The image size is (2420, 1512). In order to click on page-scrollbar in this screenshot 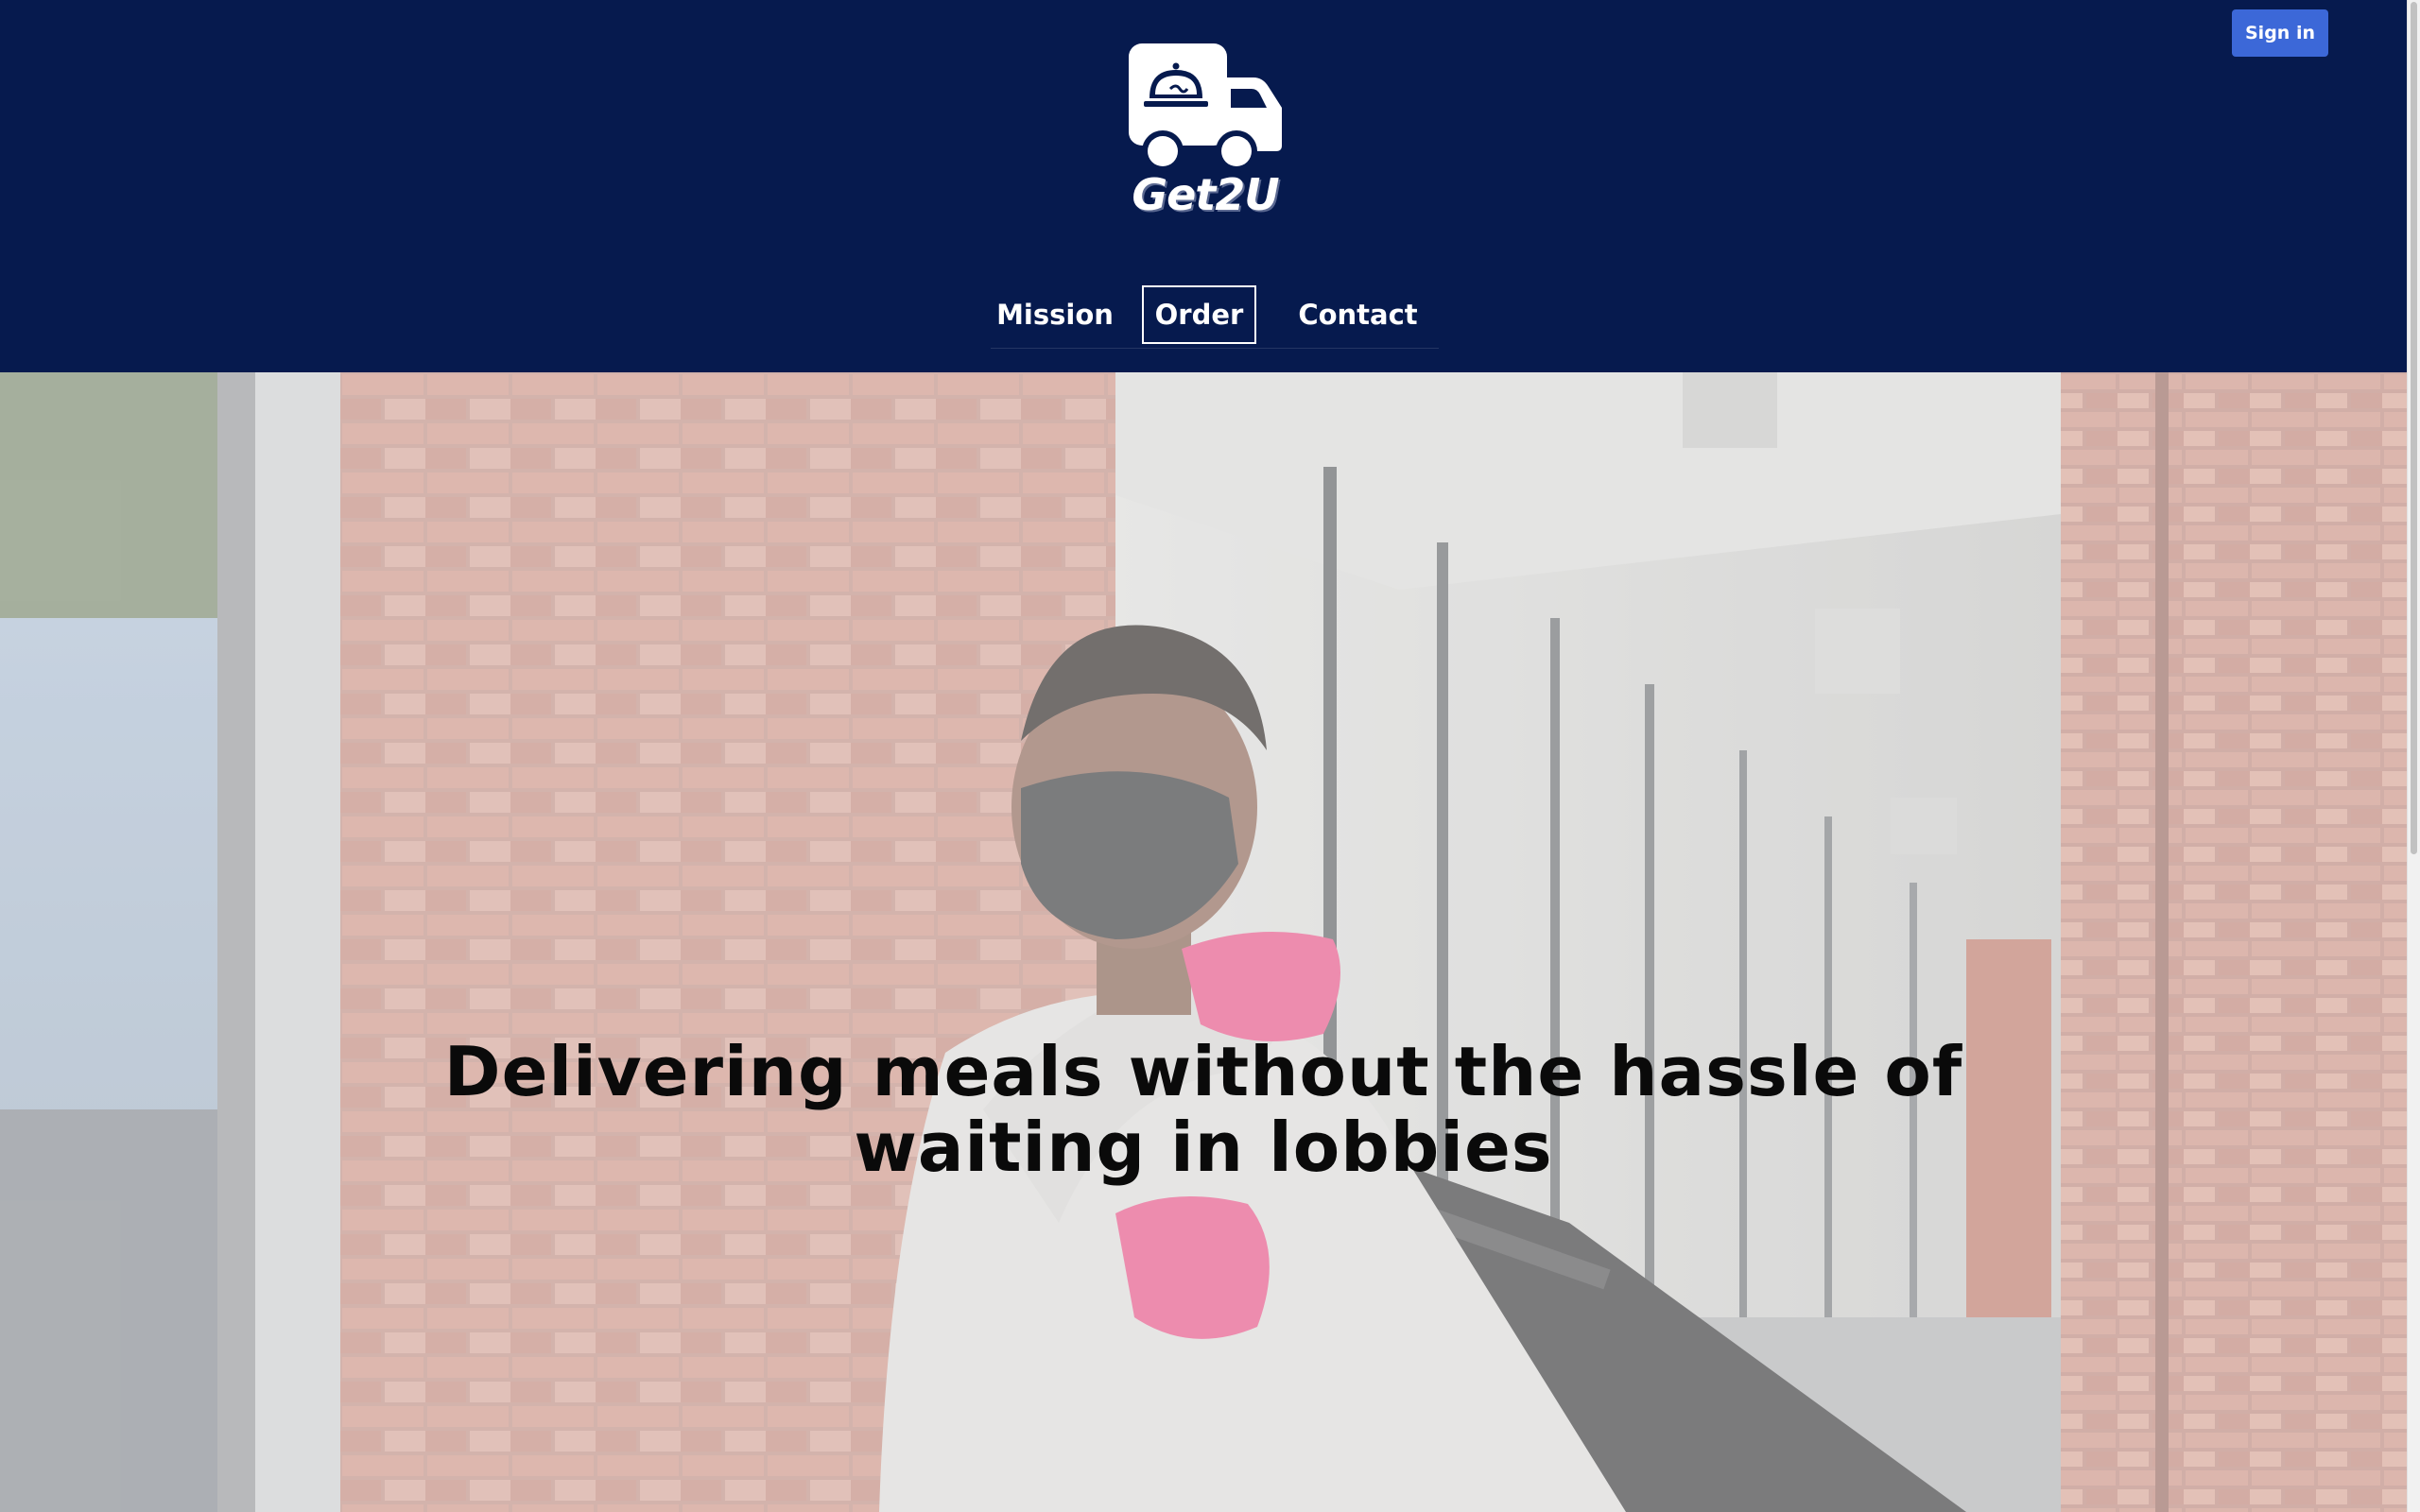, I will do `click(2413, 756)`.